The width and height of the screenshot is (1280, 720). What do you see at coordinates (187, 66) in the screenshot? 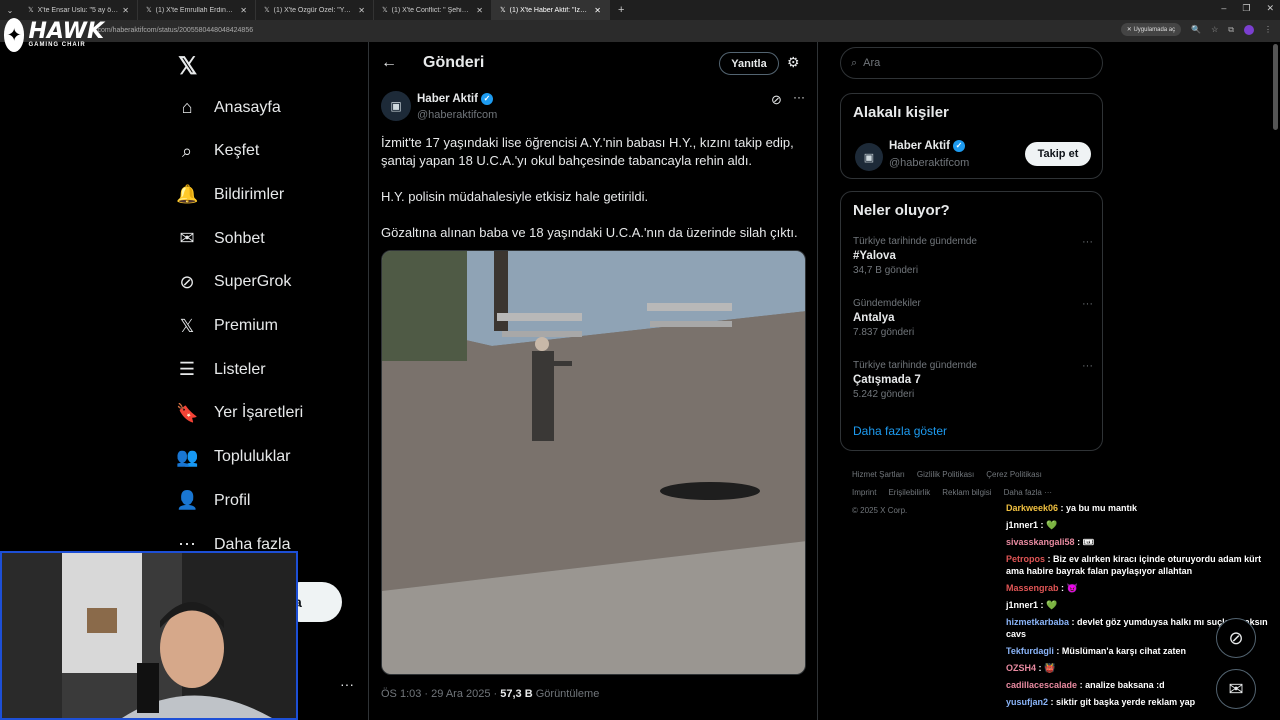
I see `x-logo-icon: 𝕏` at bounding box center [187, 66].